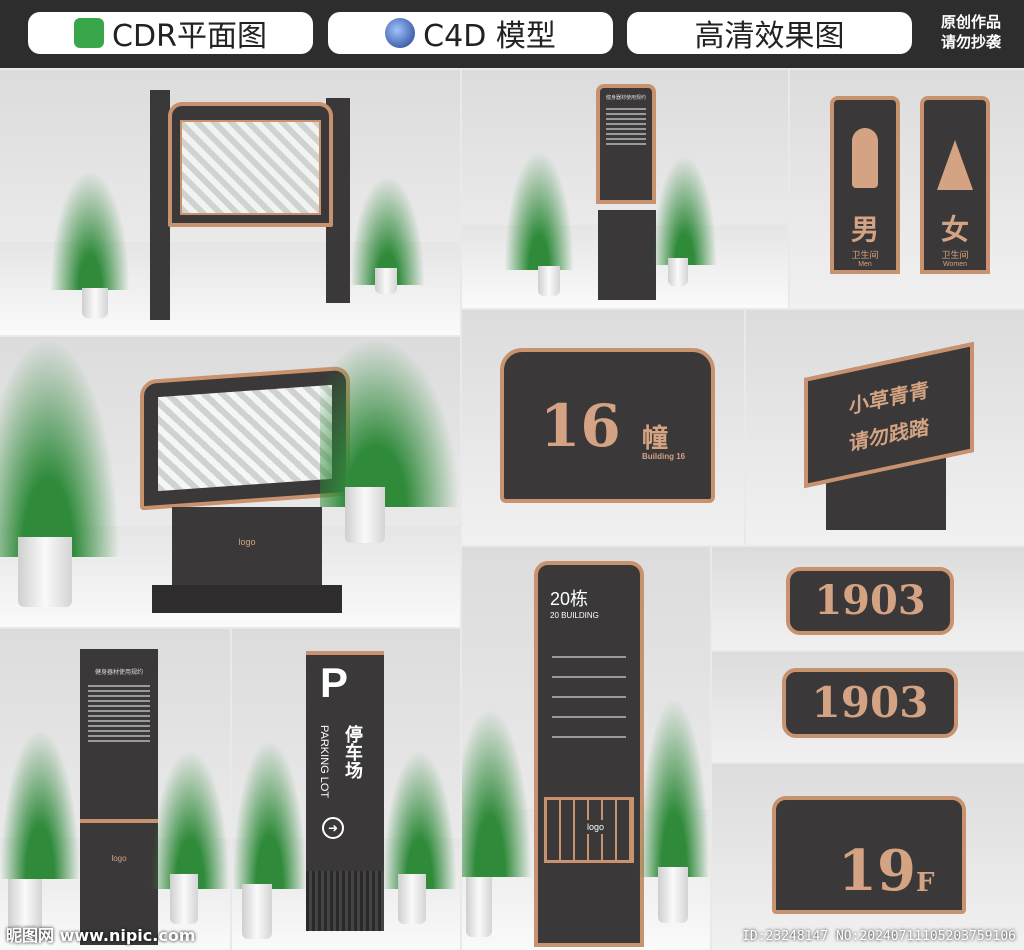  What do you see at coordinates (247, 599) in the screenshot?
I see `desk-base` at bounding box center [247, 599].